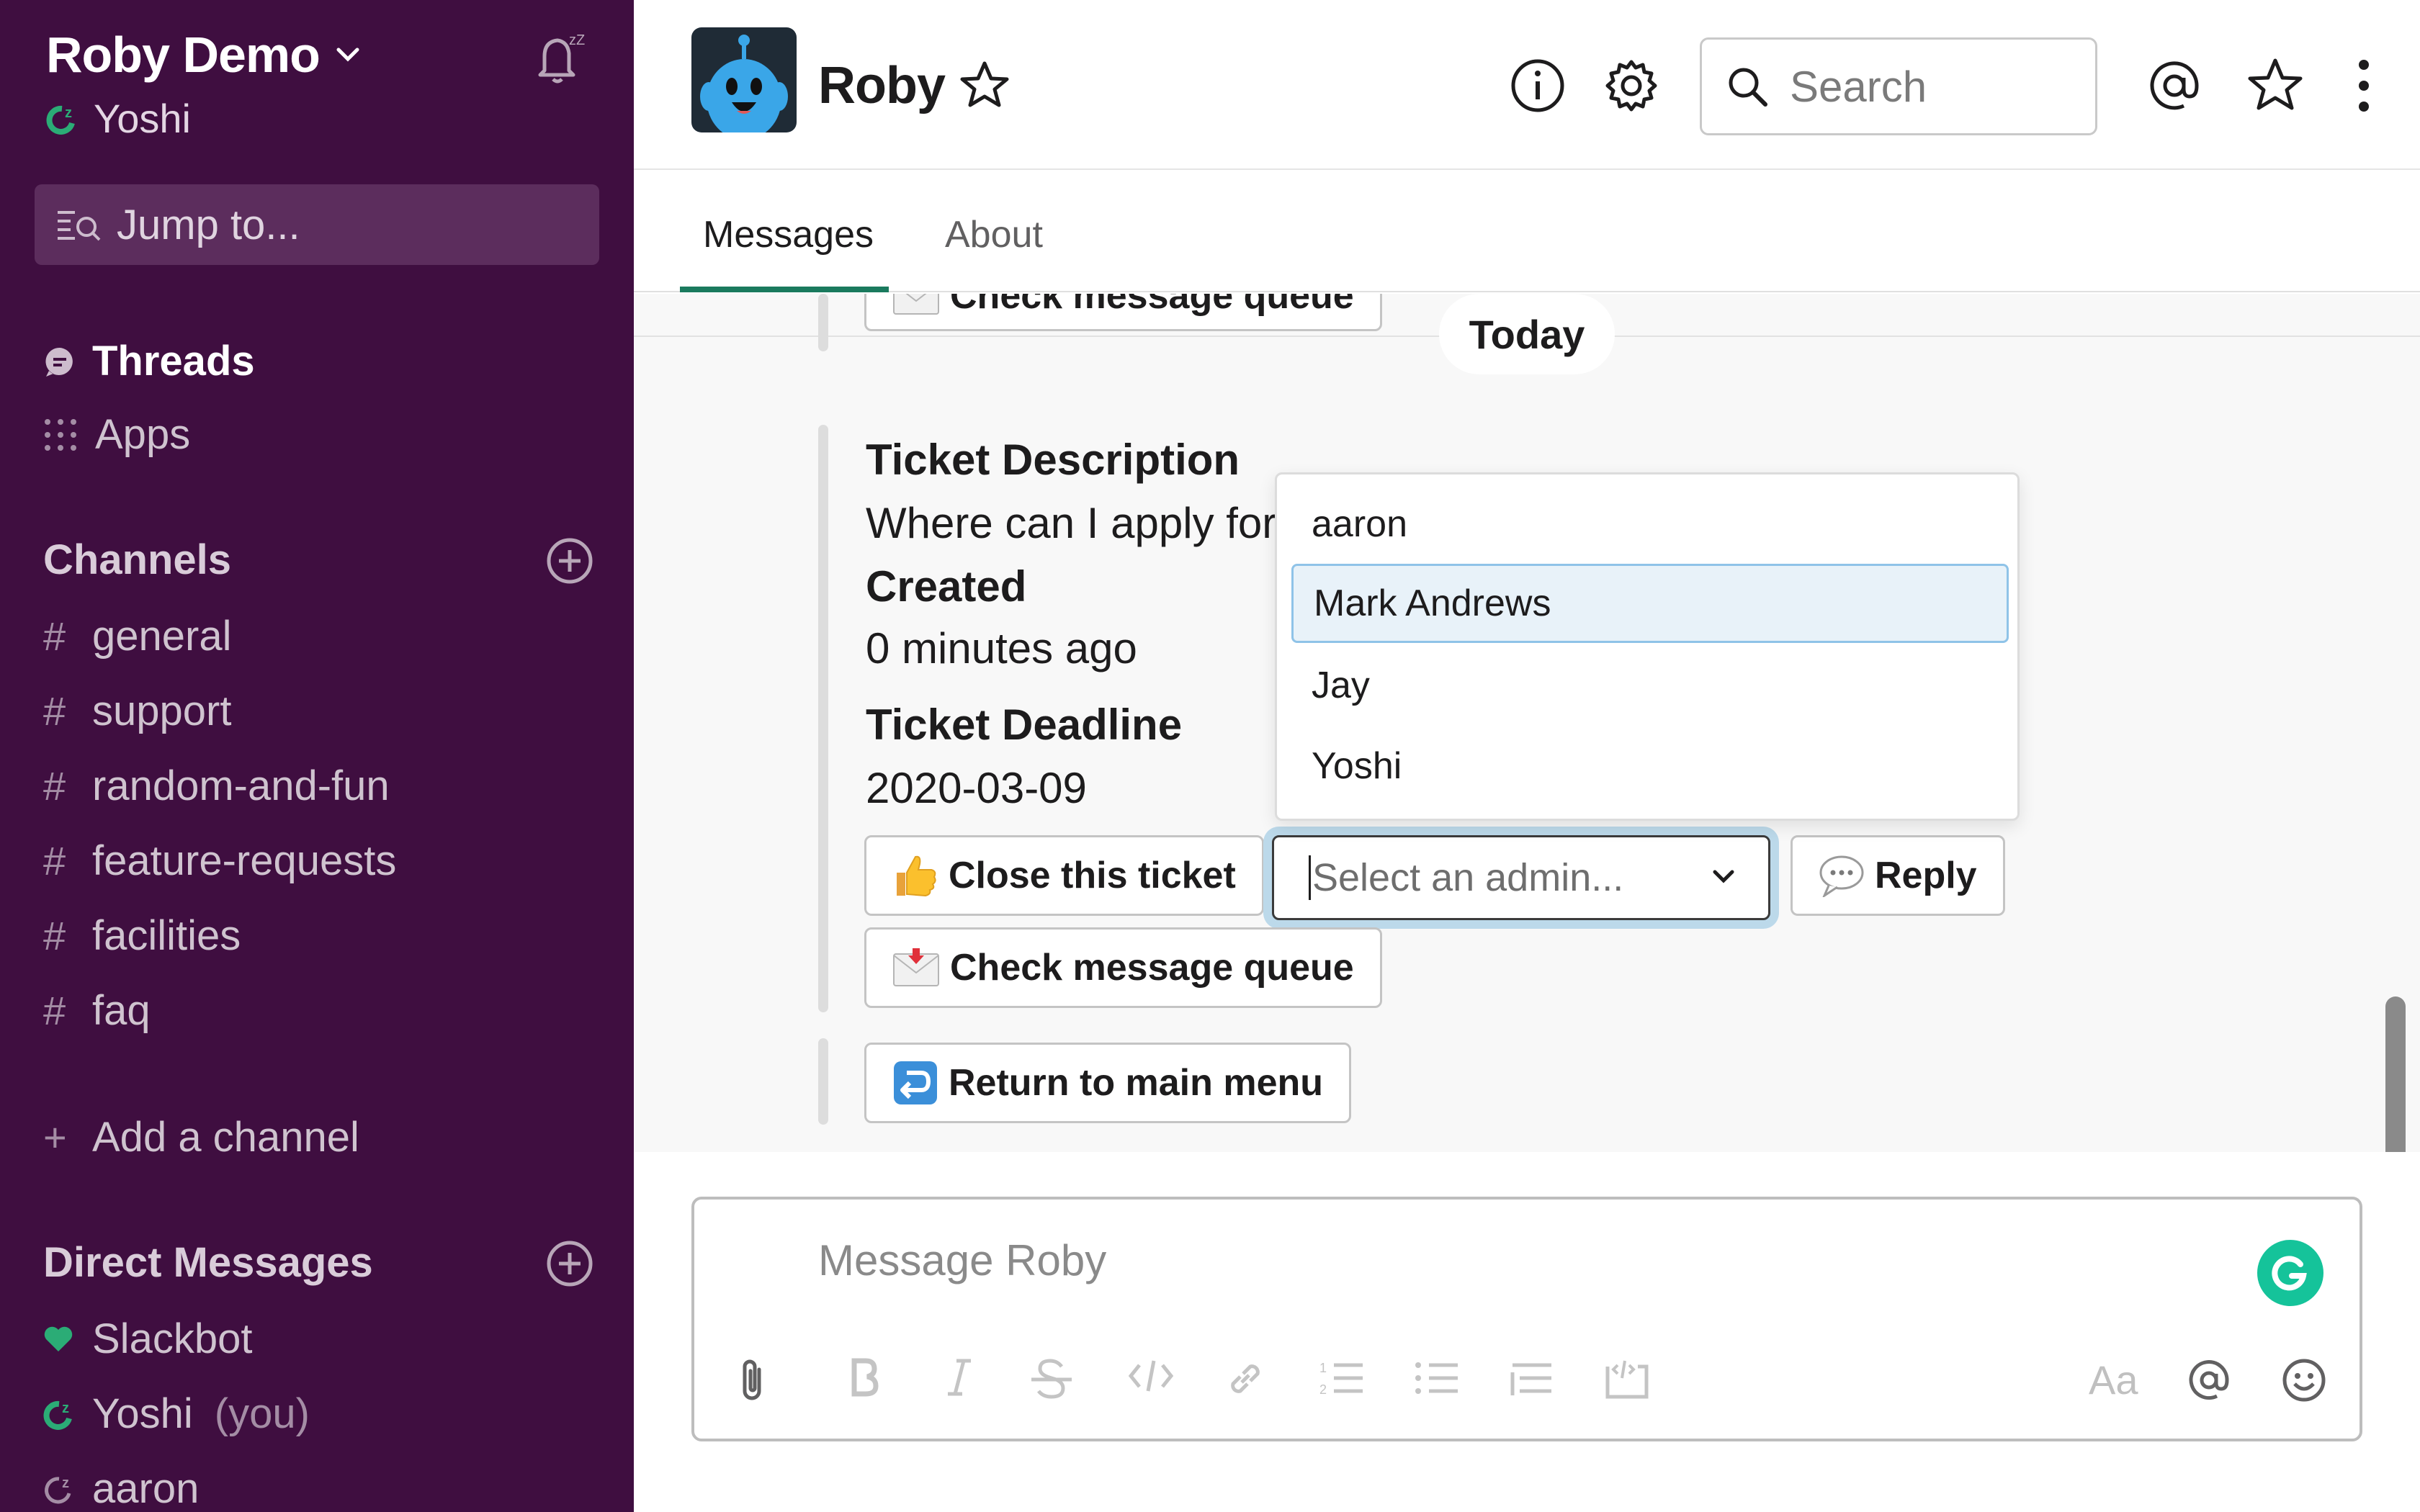  Describe the element at coordinates (67, 1339) in the screenshot. I see `heart-icon` at that location.